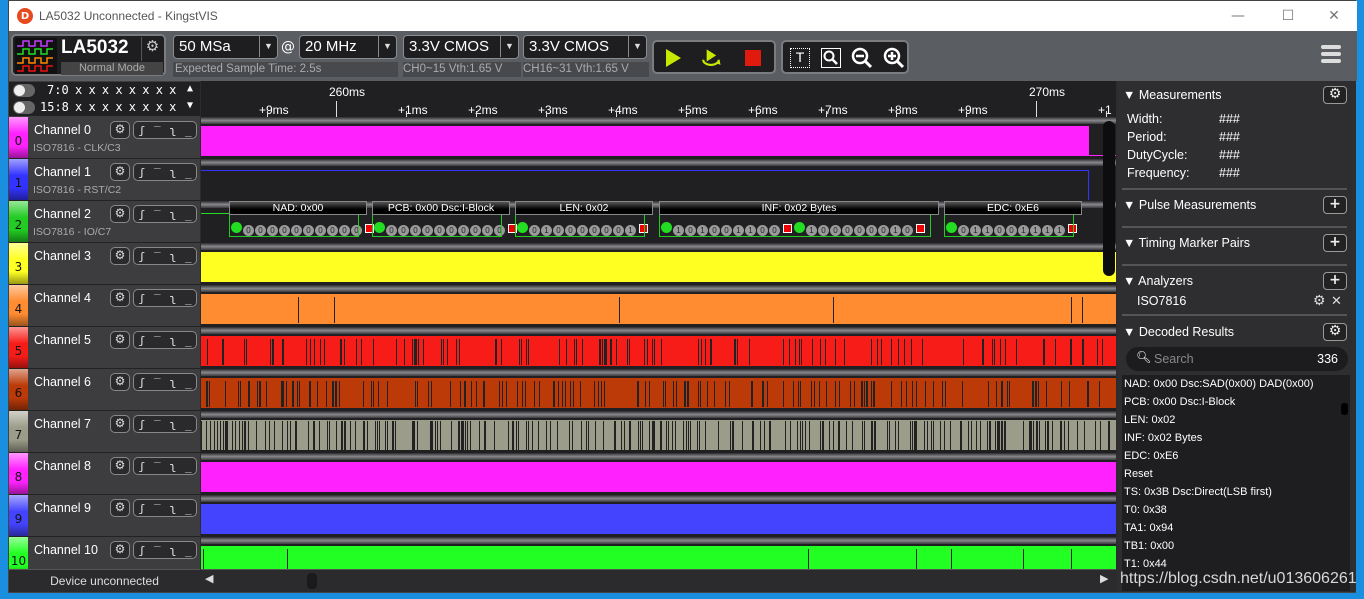  Describe the element at coordinates (18, 389) in the screenshot. I see `channel-color-tag: 6` at that location.